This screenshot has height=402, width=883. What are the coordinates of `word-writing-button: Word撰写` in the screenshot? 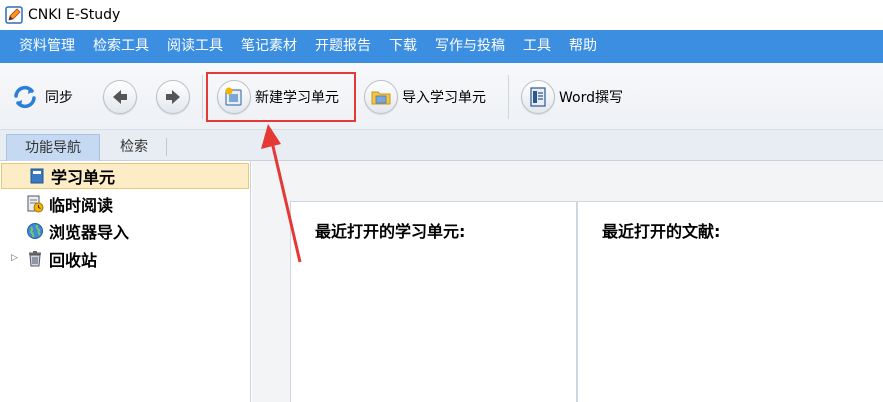 It's located at (572, 96).